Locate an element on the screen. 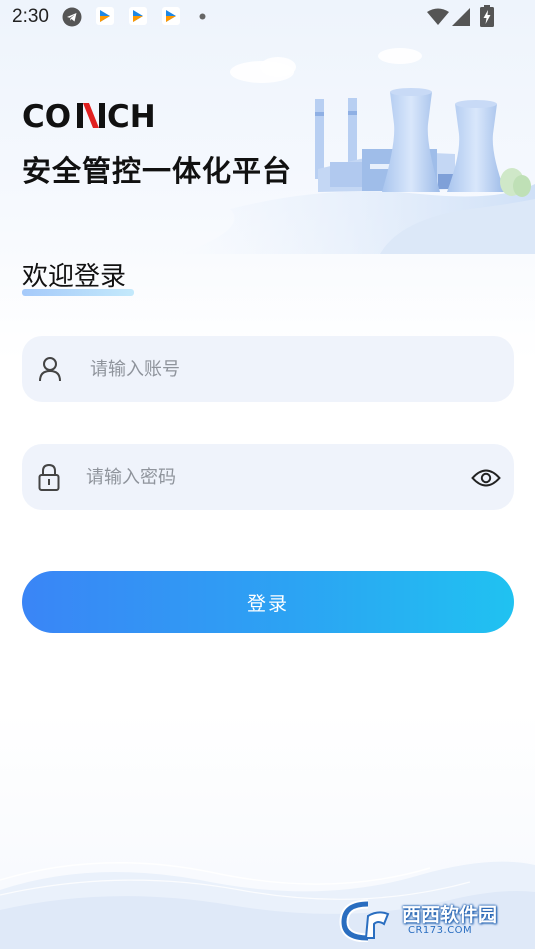 The height and width of the screenshot is (949, 535). eye-icon is located at coordinates (486, 478).